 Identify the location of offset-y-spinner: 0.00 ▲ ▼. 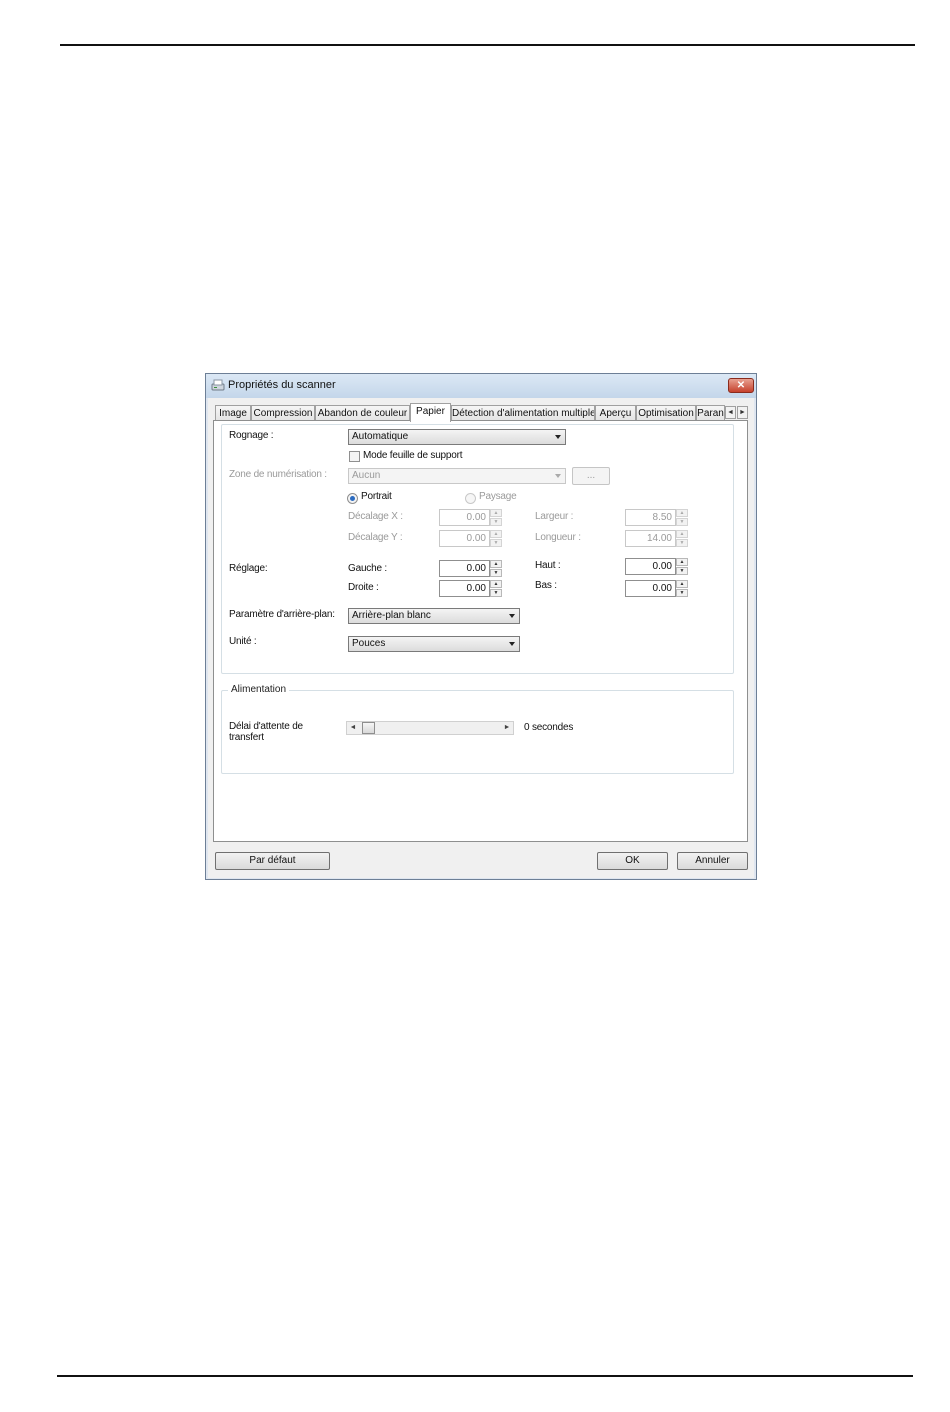
(471, 538).